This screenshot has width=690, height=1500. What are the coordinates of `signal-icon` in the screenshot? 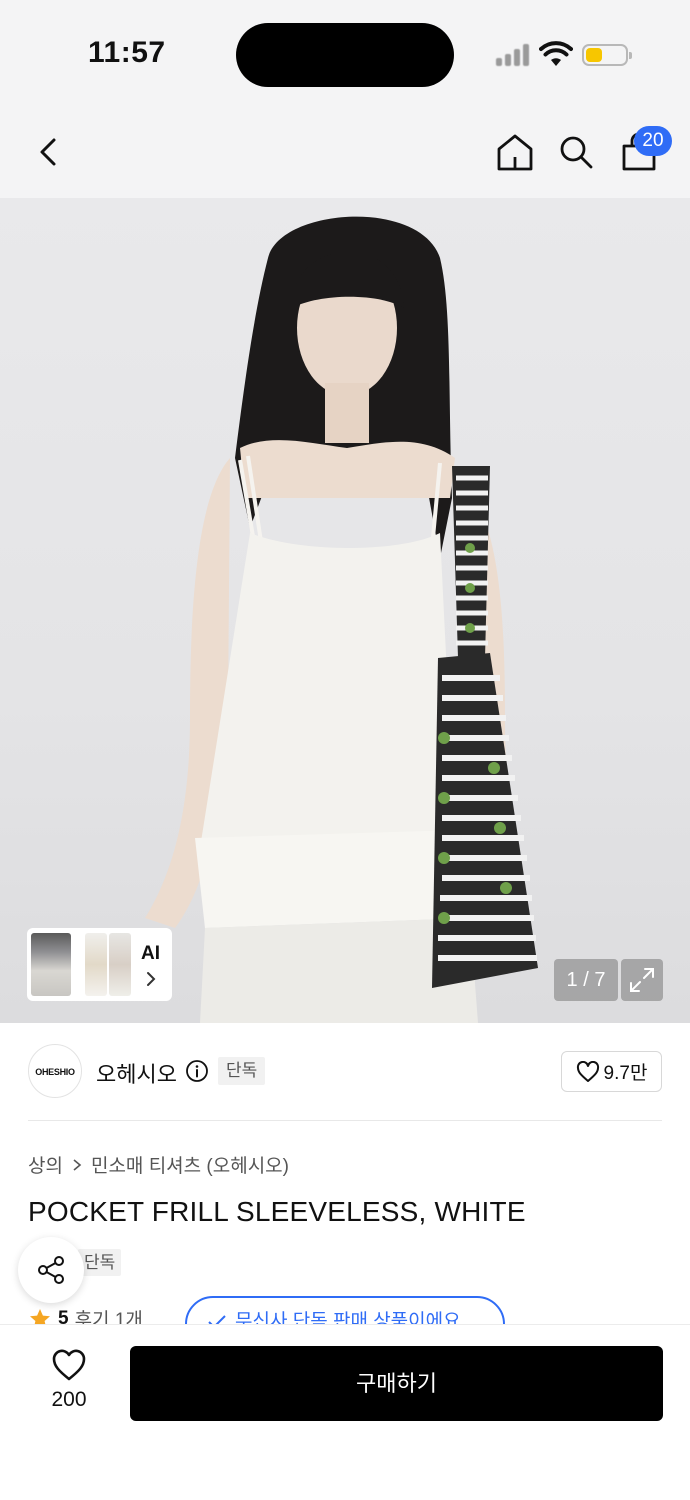 It's located at (514, 54).